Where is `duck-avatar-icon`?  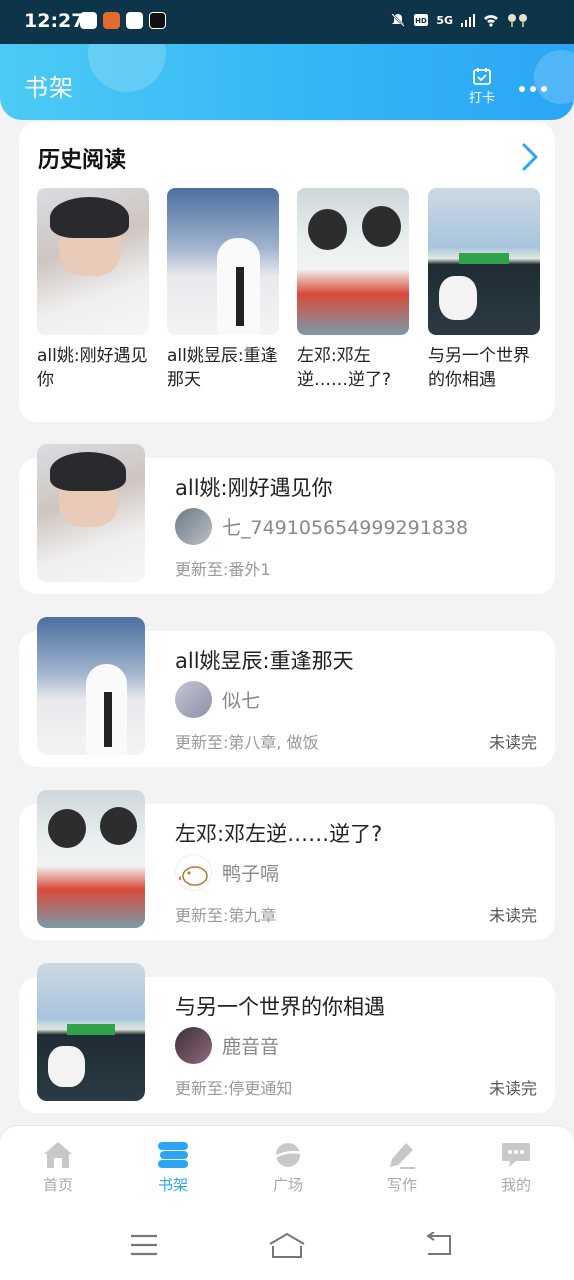
duck-avatar-icon is located at coordinates (193, 876).